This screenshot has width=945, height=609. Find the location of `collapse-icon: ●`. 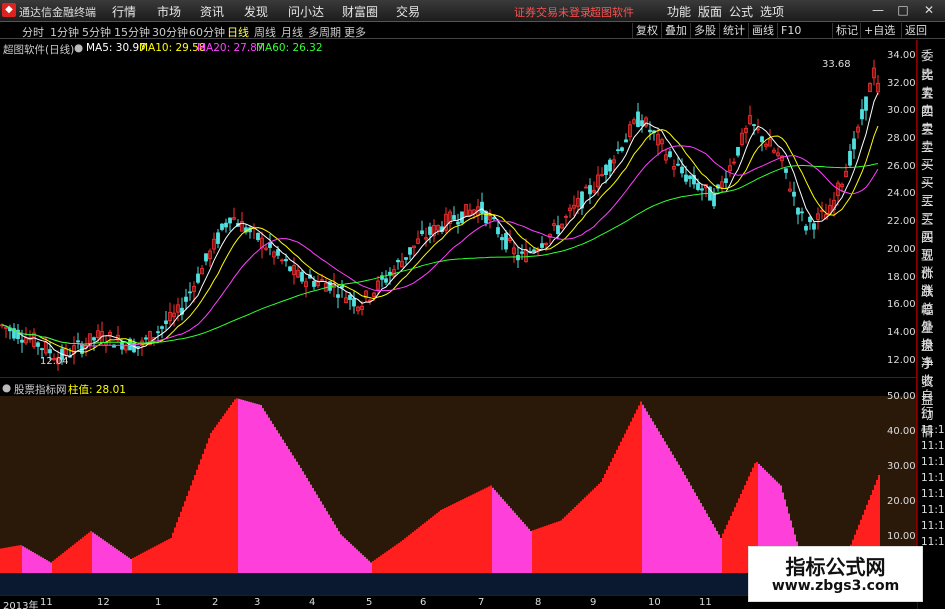

collapse-icon: ● is located at coordinates (78, 48).